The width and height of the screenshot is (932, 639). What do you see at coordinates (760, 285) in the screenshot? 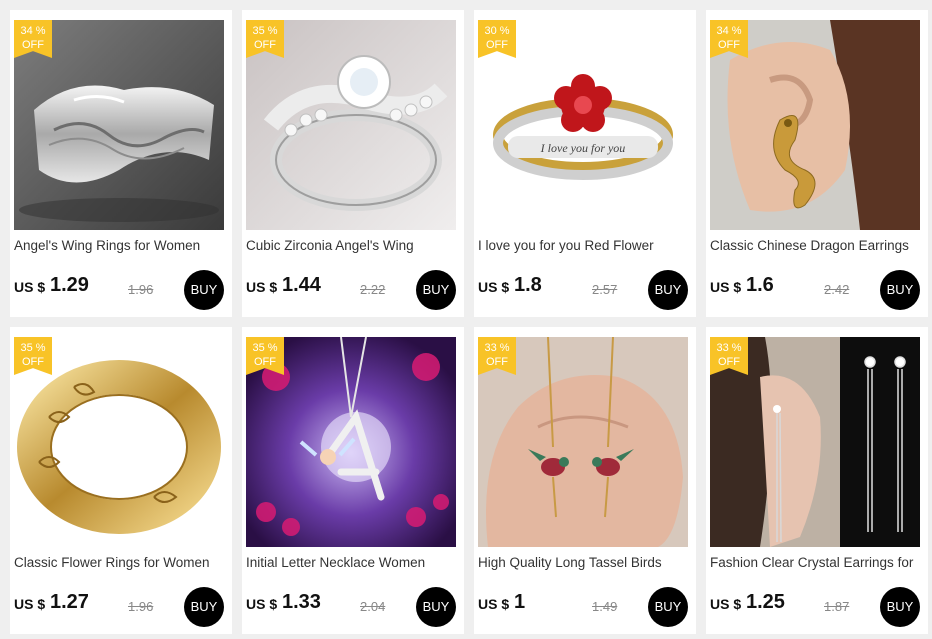
I see `price: 1.6` at bounding box center [760, 285].